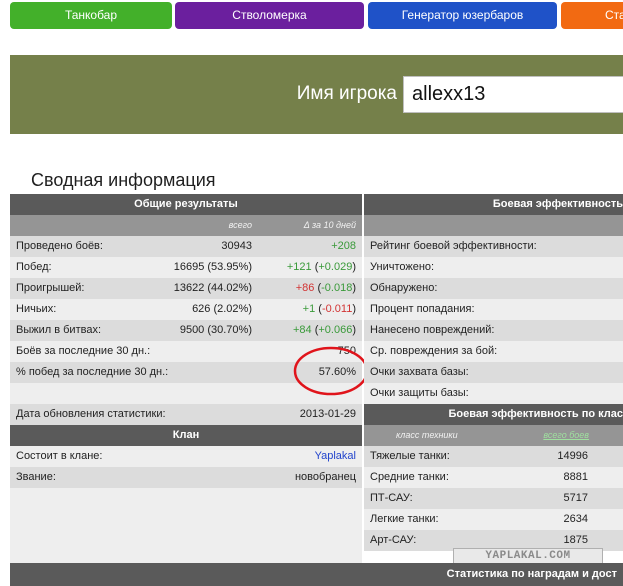 The height and width of the screenshot is (586, 623). Describe the element at coordinates (422, 309) in the screenshot. I see `row-label: Процент попадания:` at that location.